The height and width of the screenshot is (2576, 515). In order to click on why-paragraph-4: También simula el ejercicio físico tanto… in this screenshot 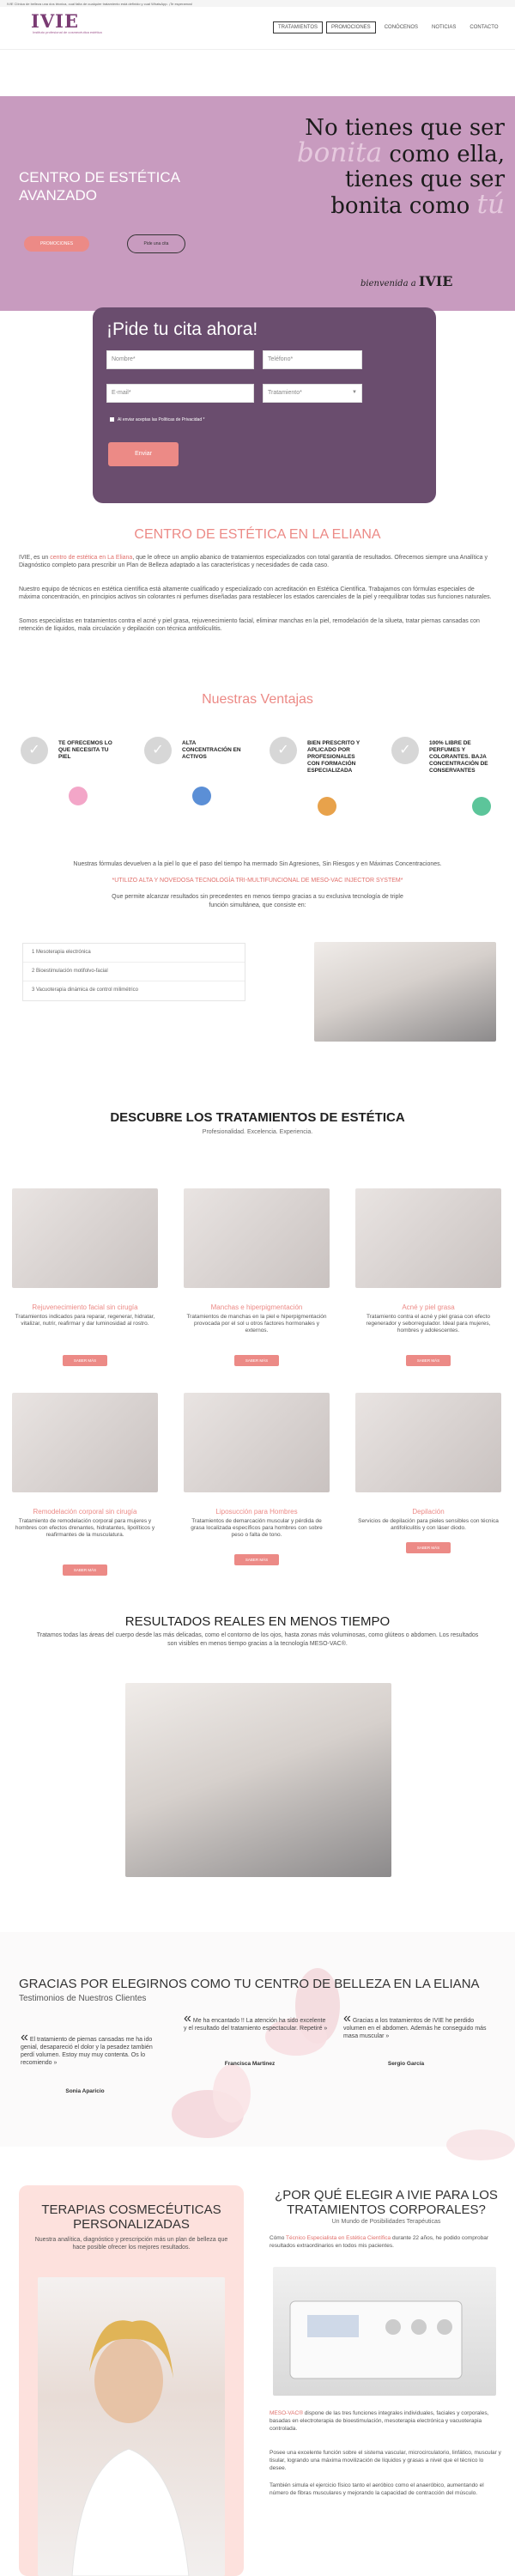, I will do `click(377, 2489)`.